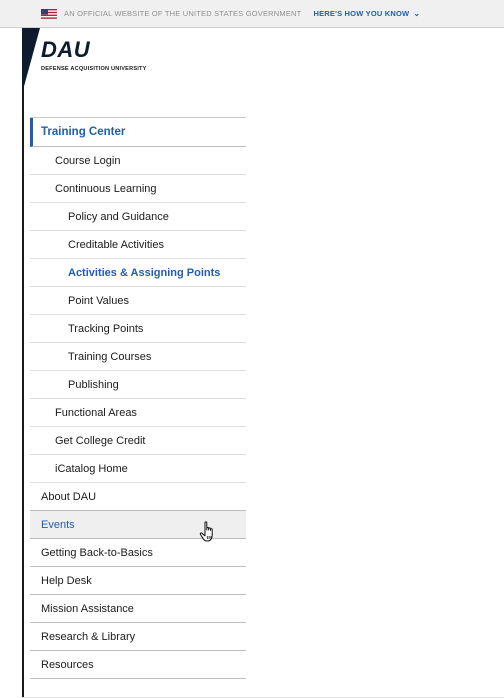 Image resolution: width=504 pixels, height=698 pixels. Describe the element at coordinates (138, 273) in the screenshot. I see `nav-activities-assigning-points: Activities & Assigning Points` at that location.